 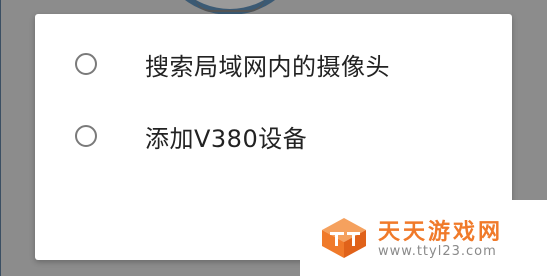 I want to click on option-label: 搜索局域网内的摄像头, so click(x=267, y=66).